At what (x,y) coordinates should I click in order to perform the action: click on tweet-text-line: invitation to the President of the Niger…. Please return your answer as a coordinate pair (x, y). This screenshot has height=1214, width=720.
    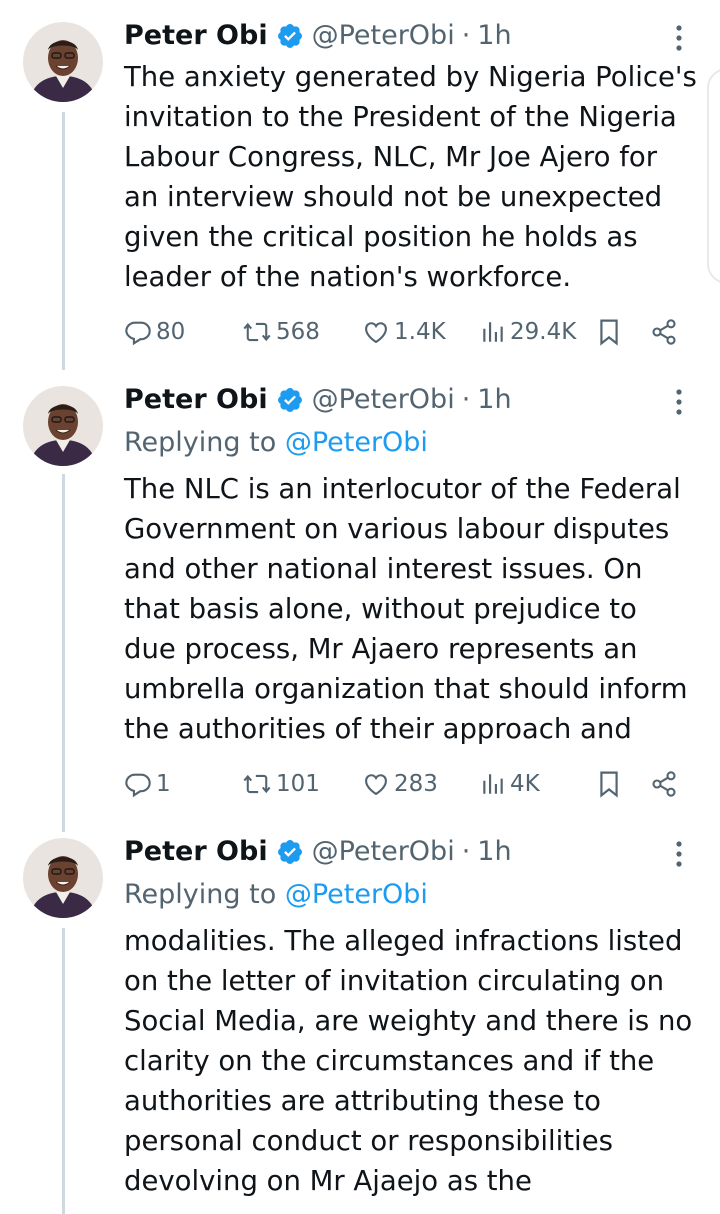
    Looking at the image, I should click on (400, 117).